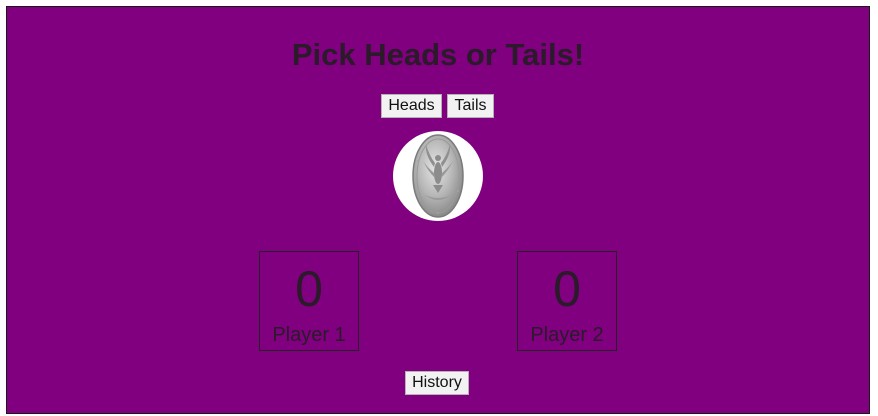 This screenshot has width=878, height=416. Describe the element at coordinates (411, 106) in the screenshot. I see `heads-button: Heads` at that location.